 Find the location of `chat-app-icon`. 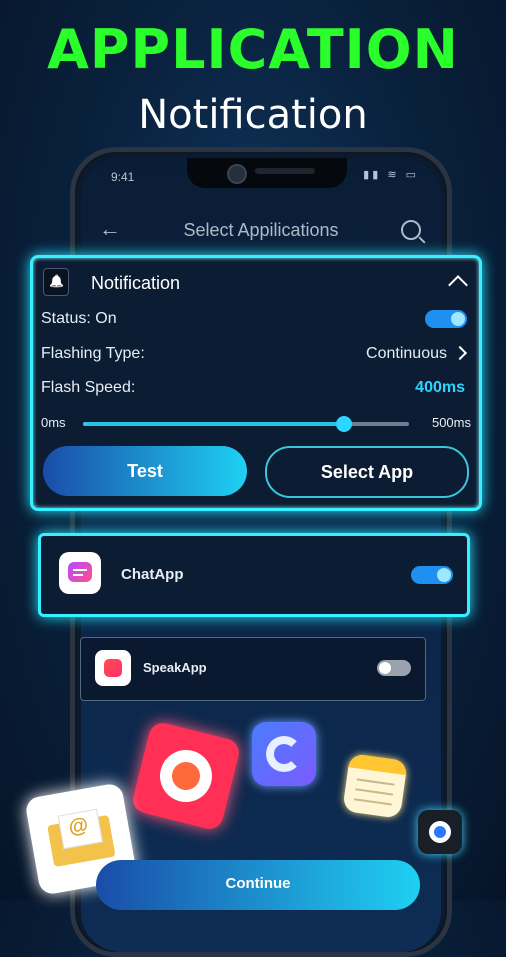

chat-app-icon is located at coordinates (80, 573).